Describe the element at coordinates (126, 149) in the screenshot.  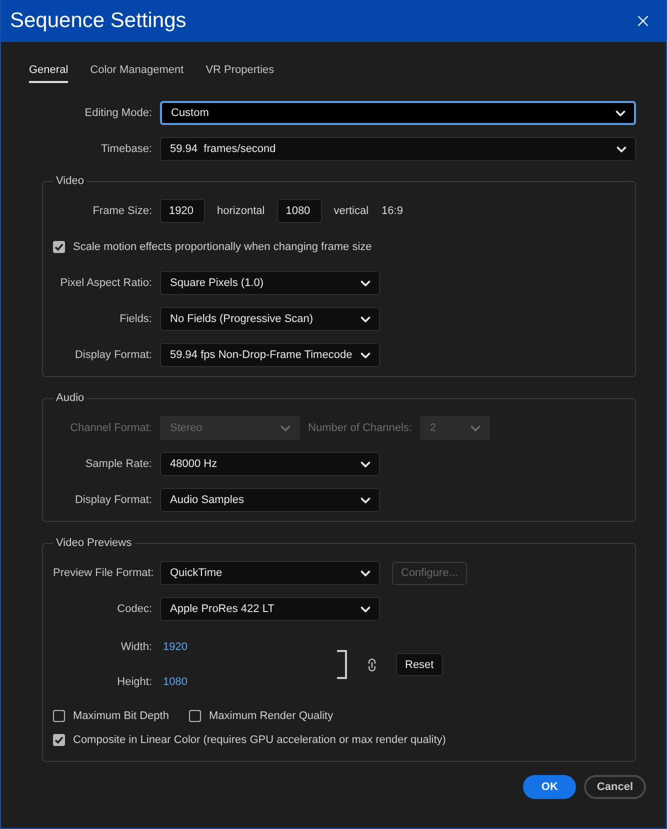
I see `field-label: Timebase:` at that location.